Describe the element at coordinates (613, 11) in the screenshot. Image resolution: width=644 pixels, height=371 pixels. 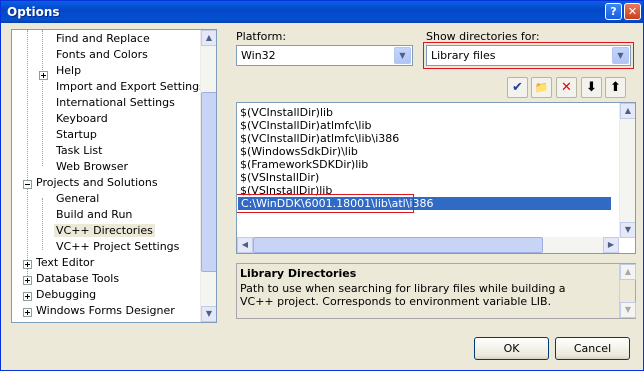
I see `help-button: ?` at that location.